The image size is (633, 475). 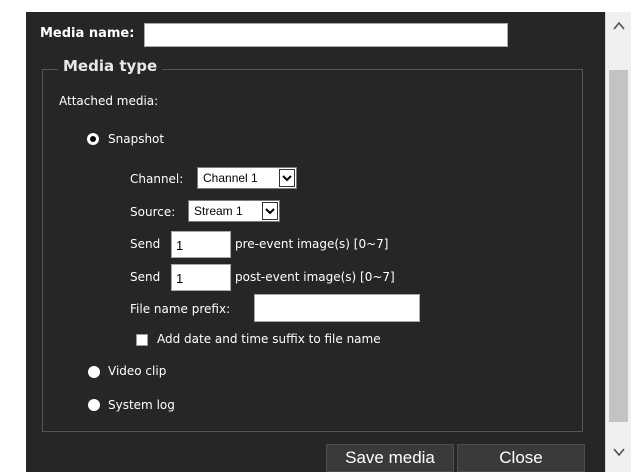 What do you see at coordinates (137, 371) in the screenshot?
I see `video-clip-label: Video clip` at bounding box center [137, 371].